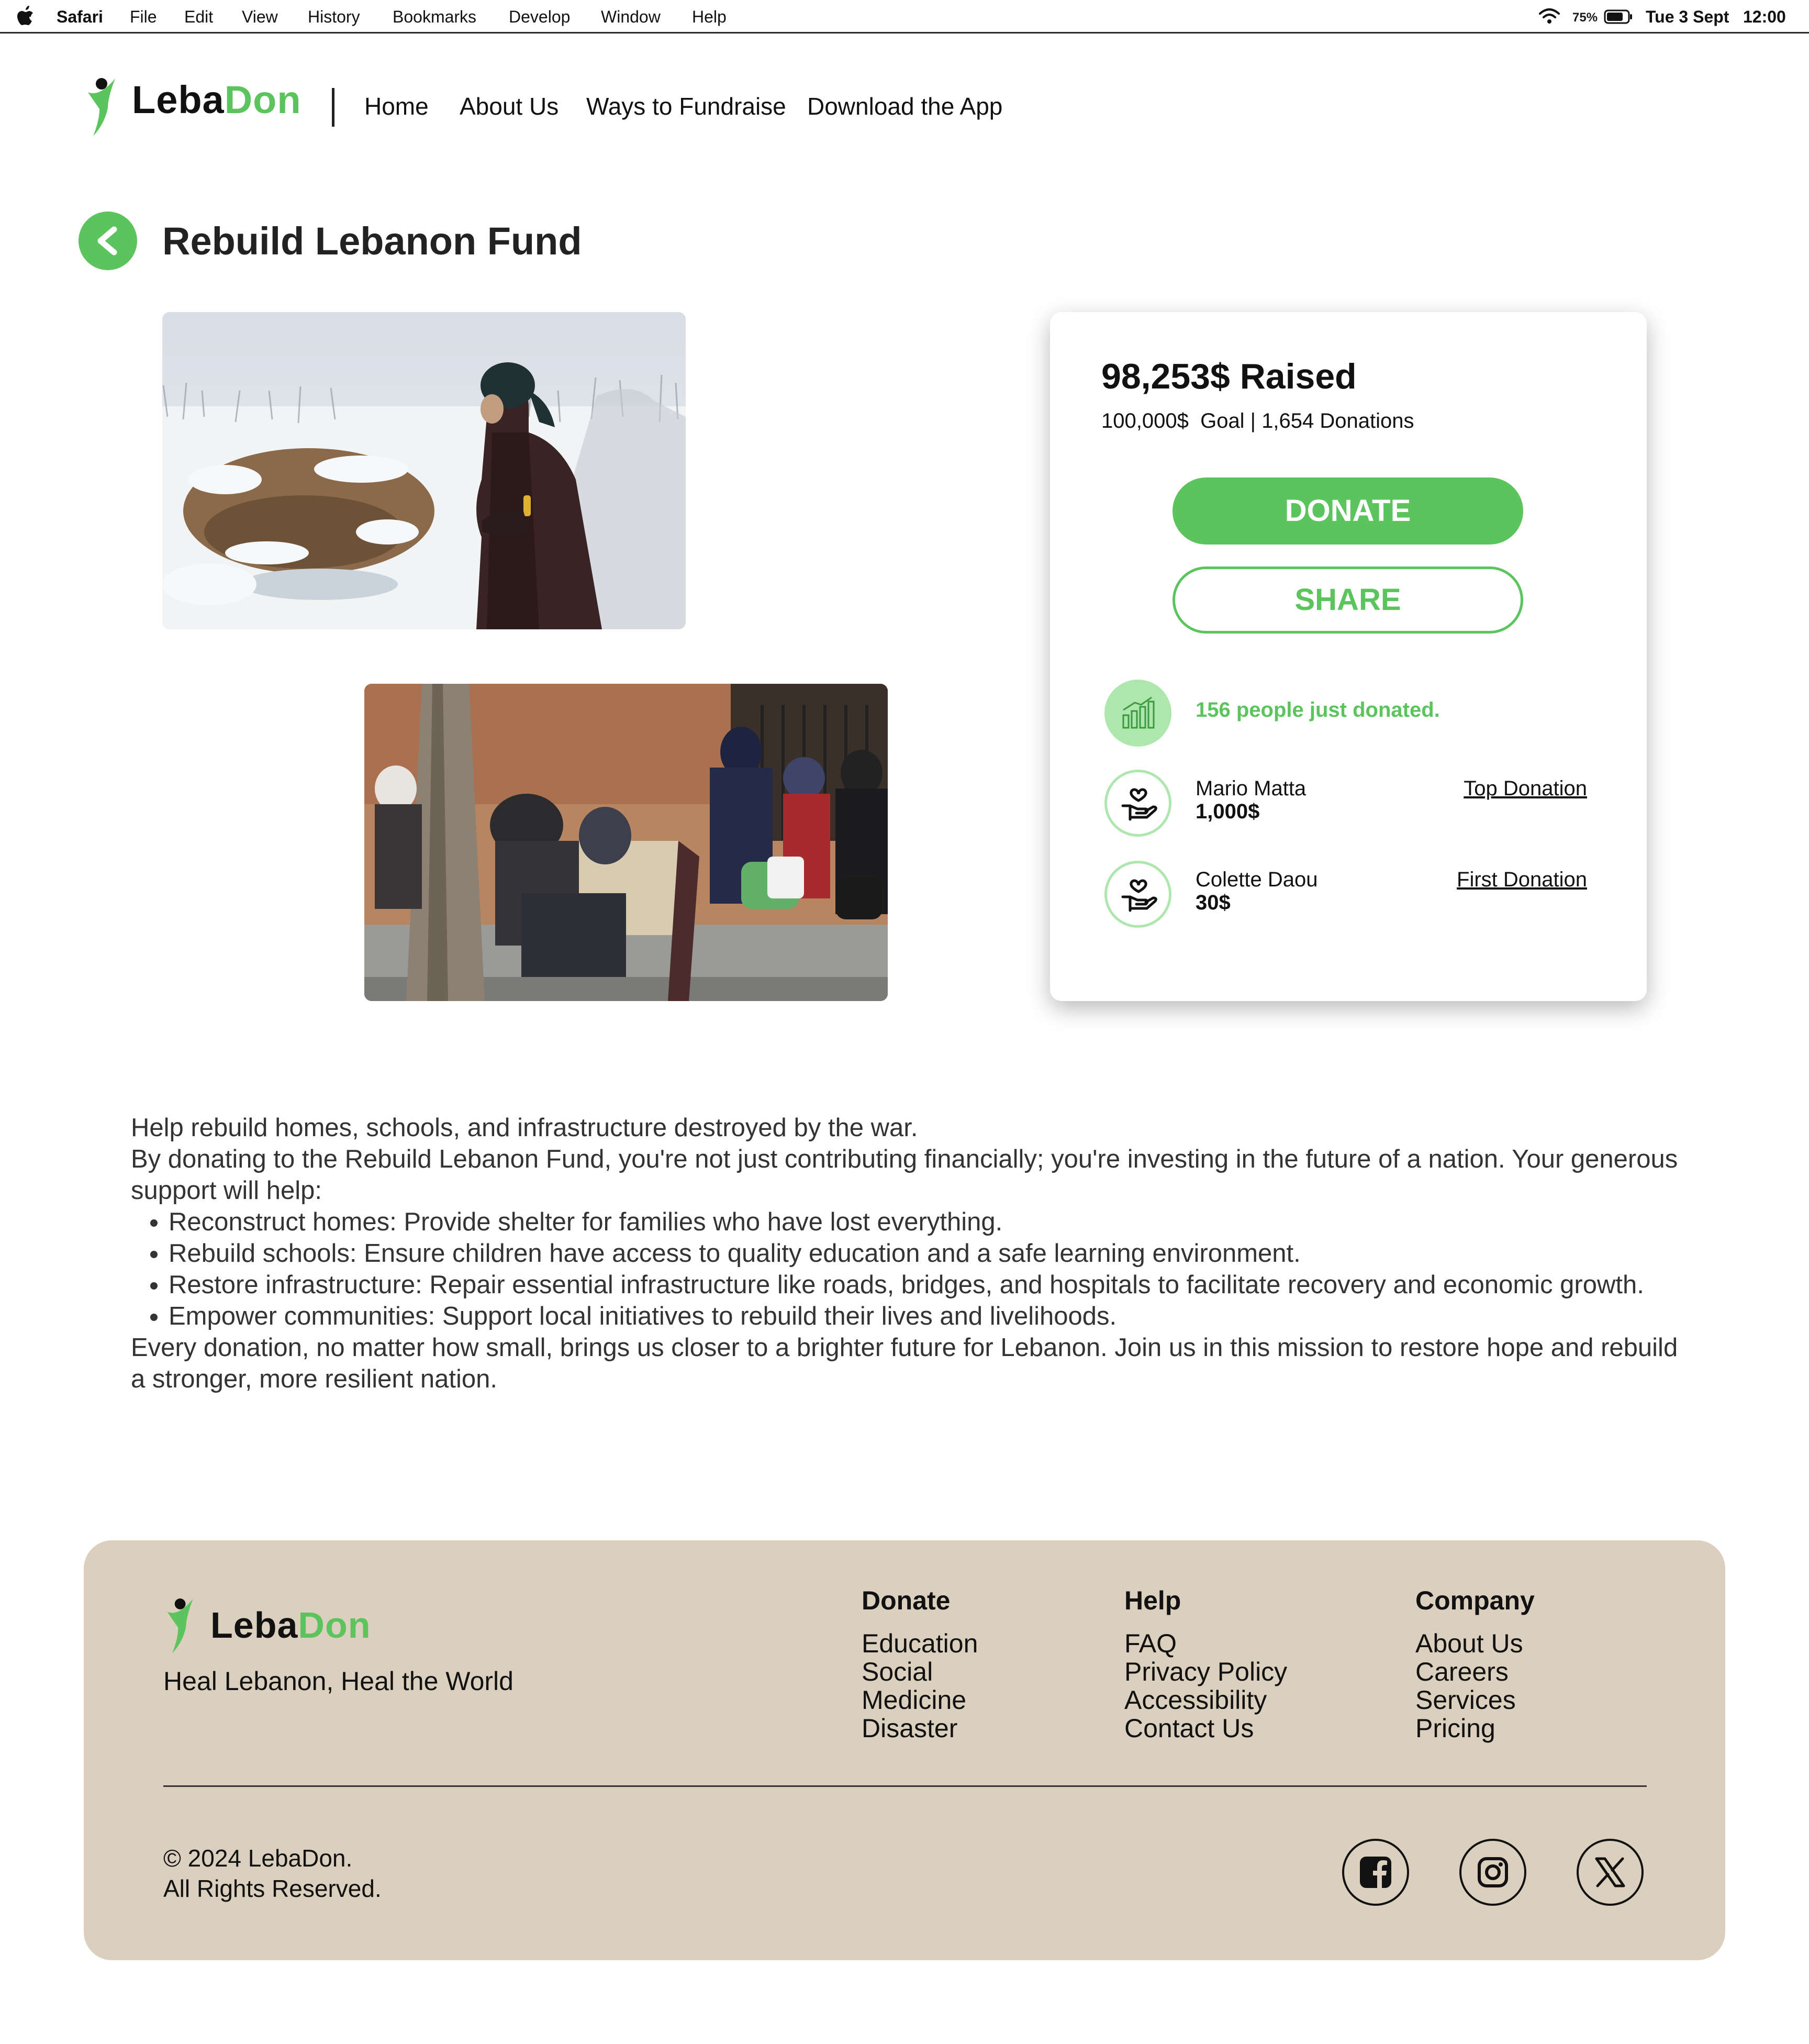 The height and width of the screenshot is (2044, 1809). I want to click on site-logo: LebaDon, so click(199, 107).